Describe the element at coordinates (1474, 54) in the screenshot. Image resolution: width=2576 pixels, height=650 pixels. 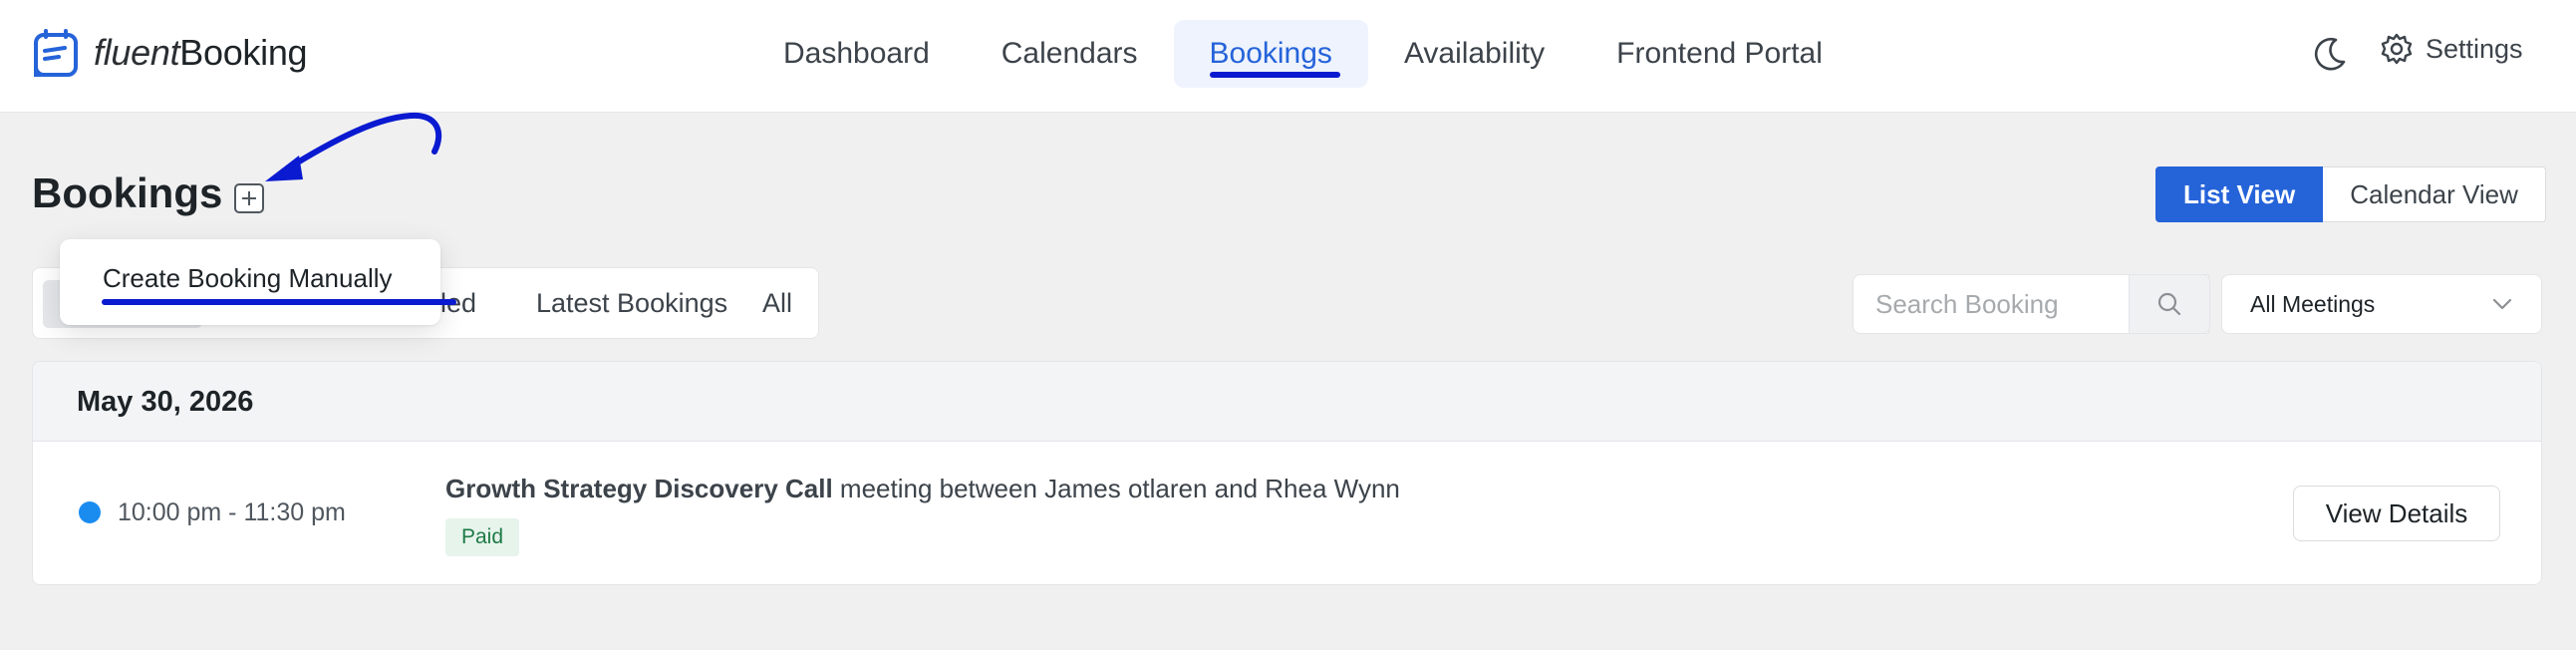
I see `nav-availability: Availability` at that location.